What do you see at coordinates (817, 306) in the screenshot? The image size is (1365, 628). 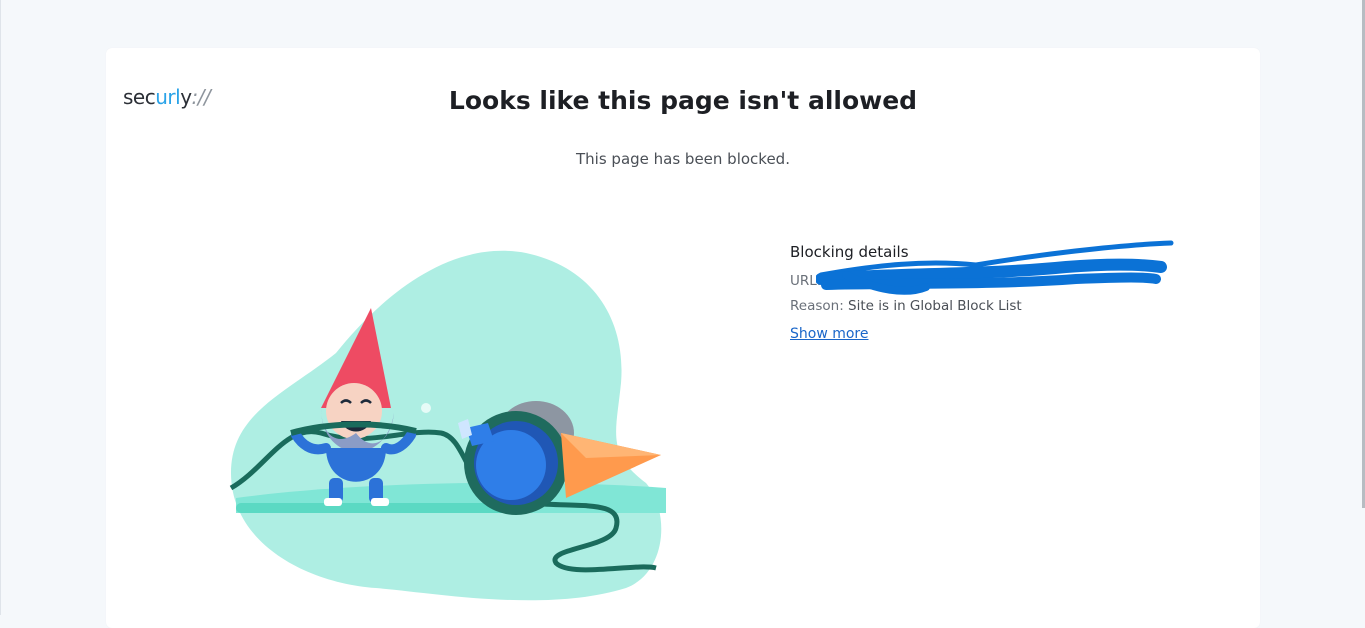 I see `reason-label: Reason:` at bounding box center [817, 306].